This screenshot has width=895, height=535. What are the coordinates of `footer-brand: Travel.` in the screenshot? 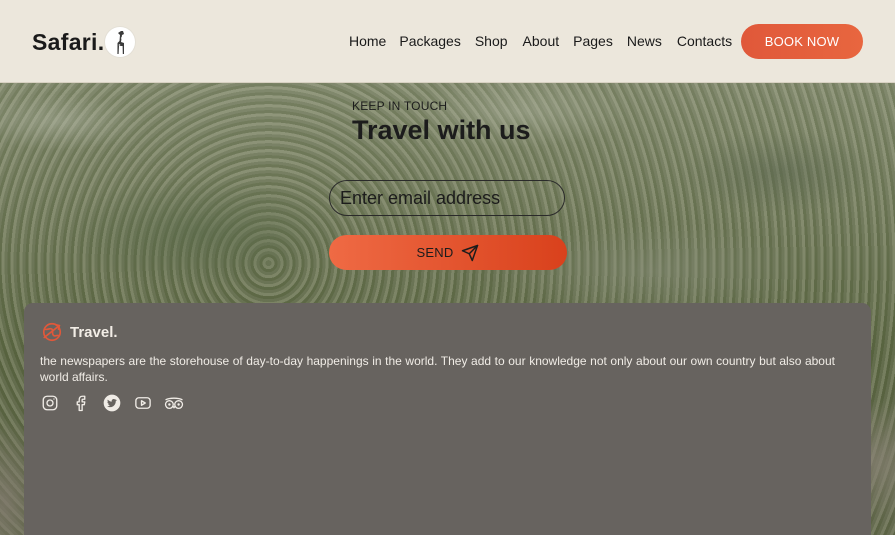 It's located at (79, 332).